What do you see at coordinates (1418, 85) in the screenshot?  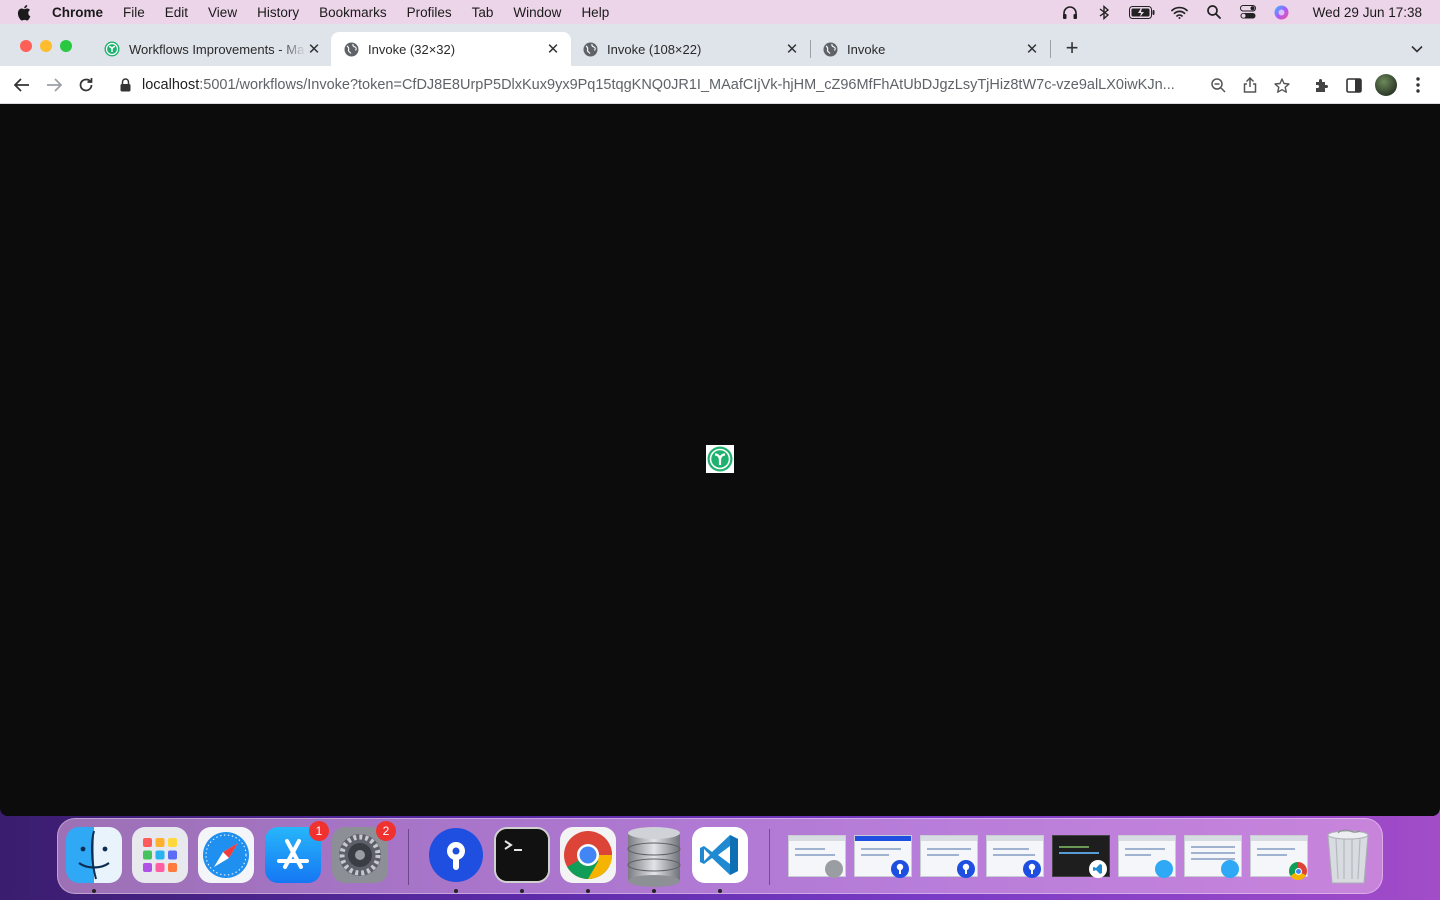 I see `more-menu-icon` at bounding box center [1418, 85].